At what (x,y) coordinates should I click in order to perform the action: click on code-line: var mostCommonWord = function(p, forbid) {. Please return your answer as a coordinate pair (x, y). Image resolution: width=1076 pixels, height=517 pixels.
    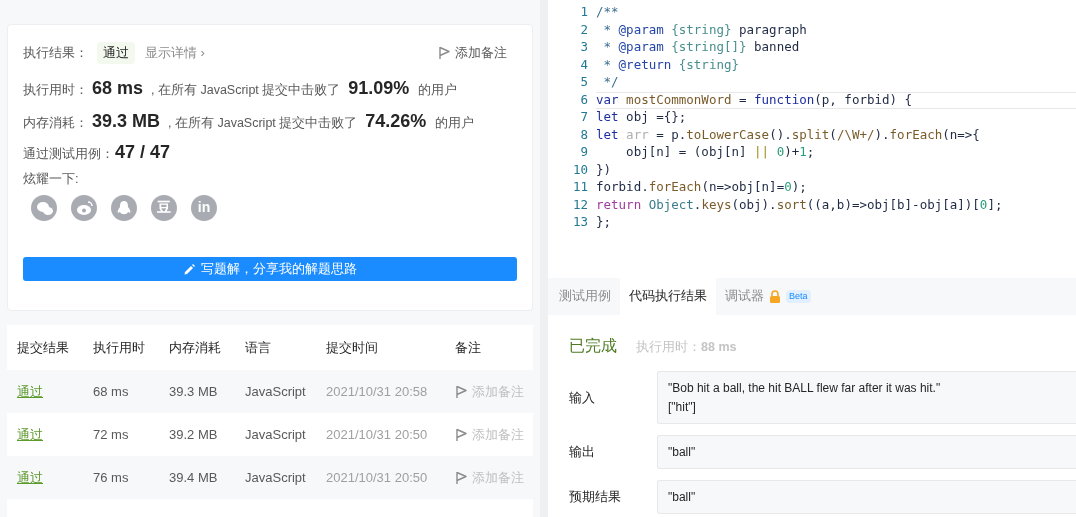
    Looking at the image, I should click on (836, 100).